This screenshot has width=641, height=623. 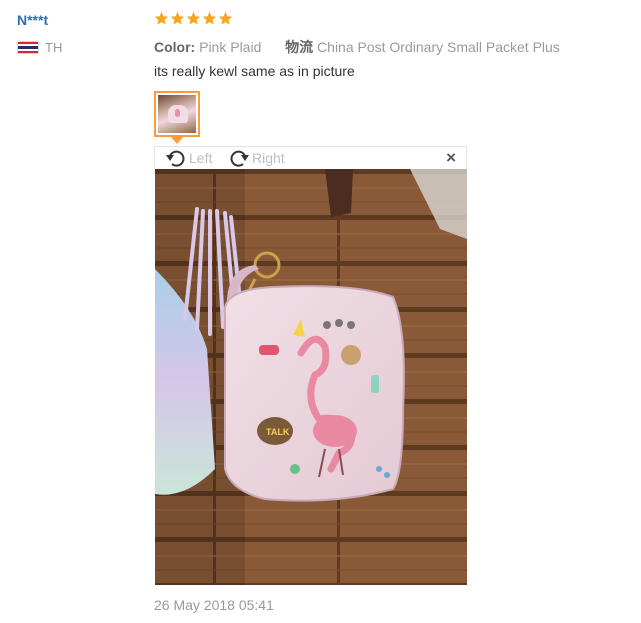 I want to click on reviewer-name: N***t, so click(x=32, y=20).